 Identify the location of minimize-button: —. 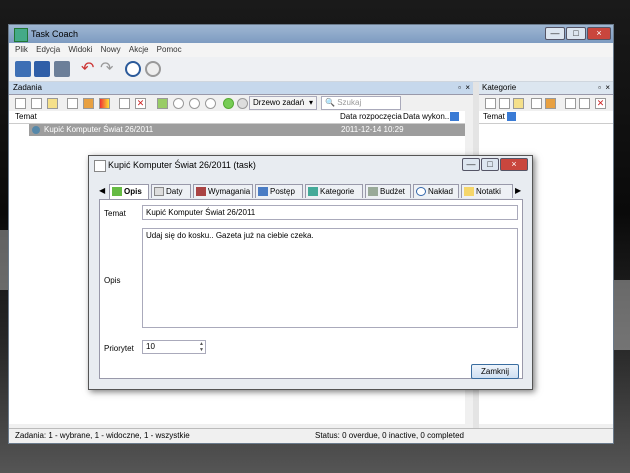
(555, 33).